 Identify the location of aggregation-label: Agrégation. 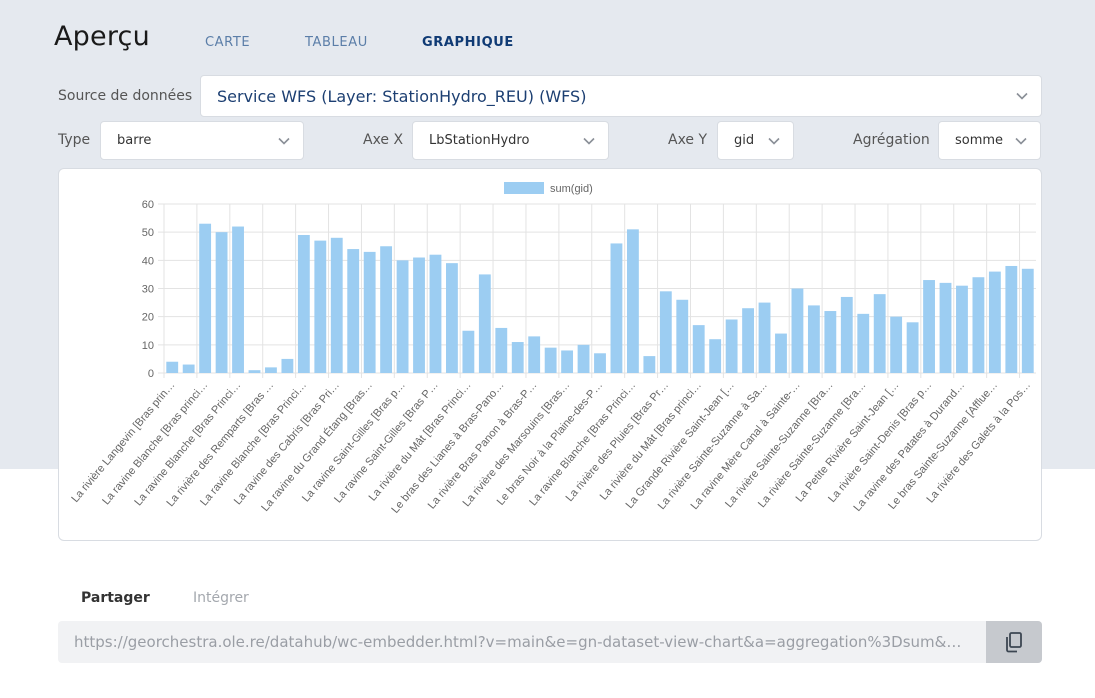
(891, 140).